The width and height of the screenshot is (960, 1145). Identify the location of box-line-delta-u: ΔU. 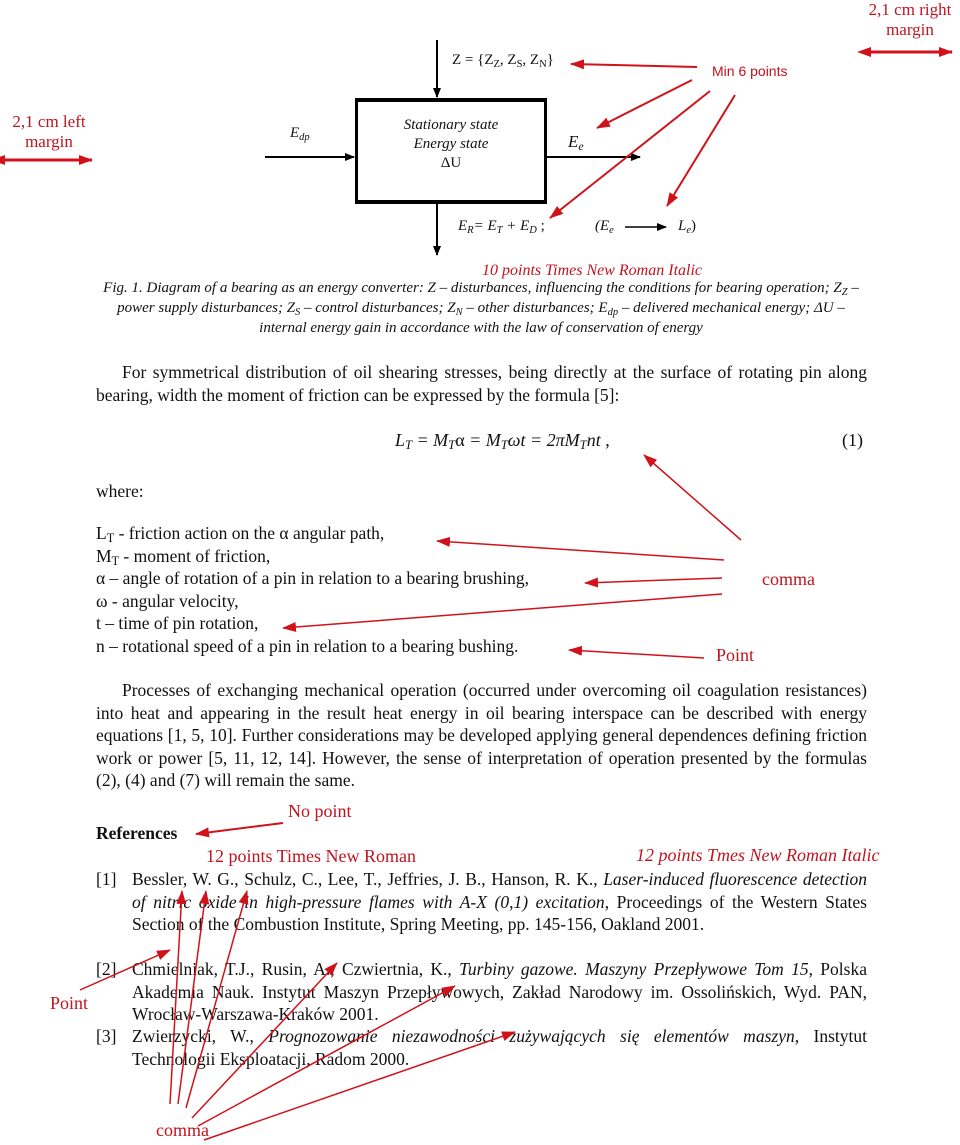
(451, 163).